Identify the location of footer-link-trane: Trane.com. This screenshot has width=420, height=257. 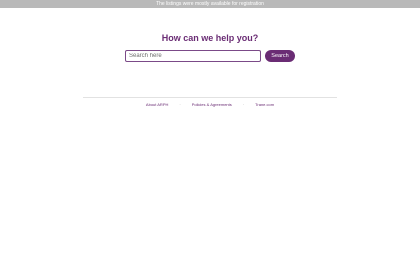
(264, 105).